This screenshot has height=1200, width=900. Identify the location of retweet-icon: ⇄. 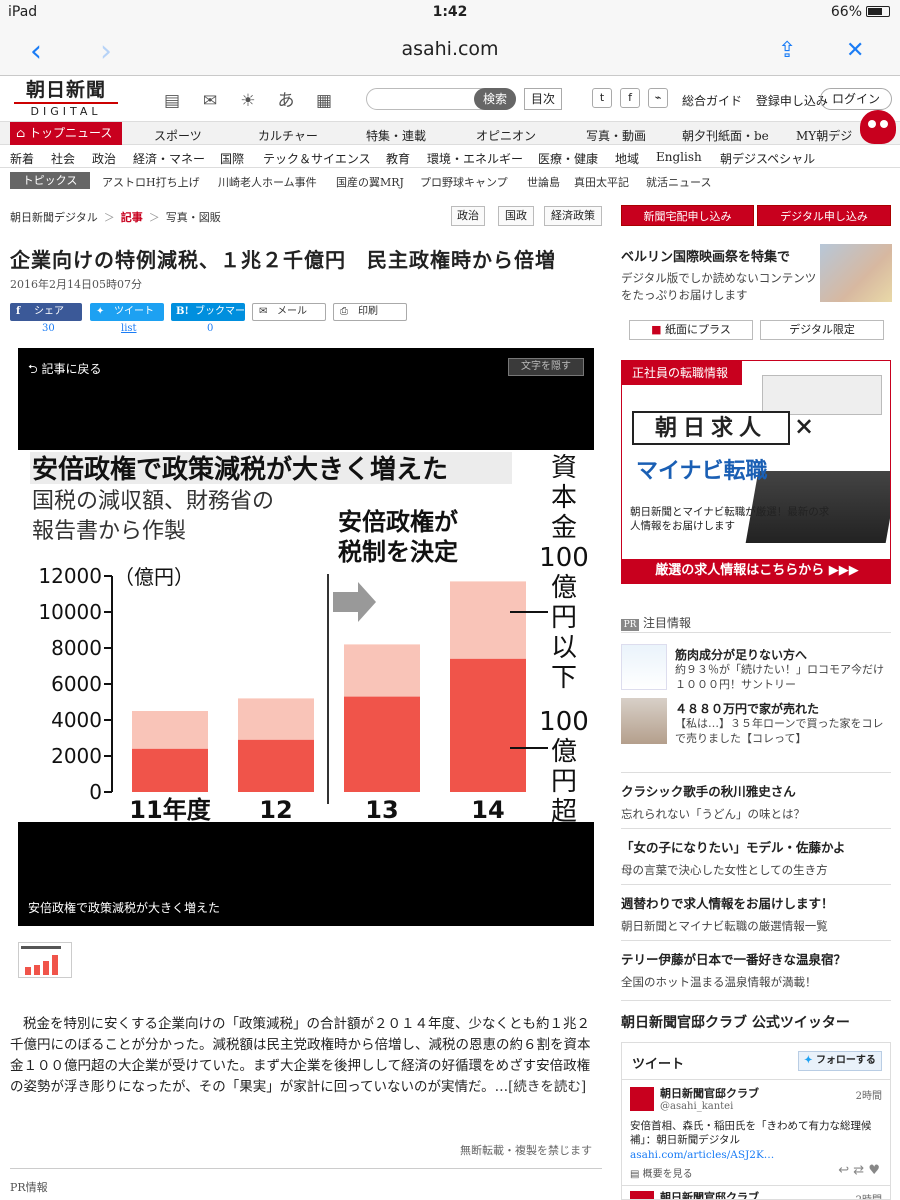
(858, 1170).